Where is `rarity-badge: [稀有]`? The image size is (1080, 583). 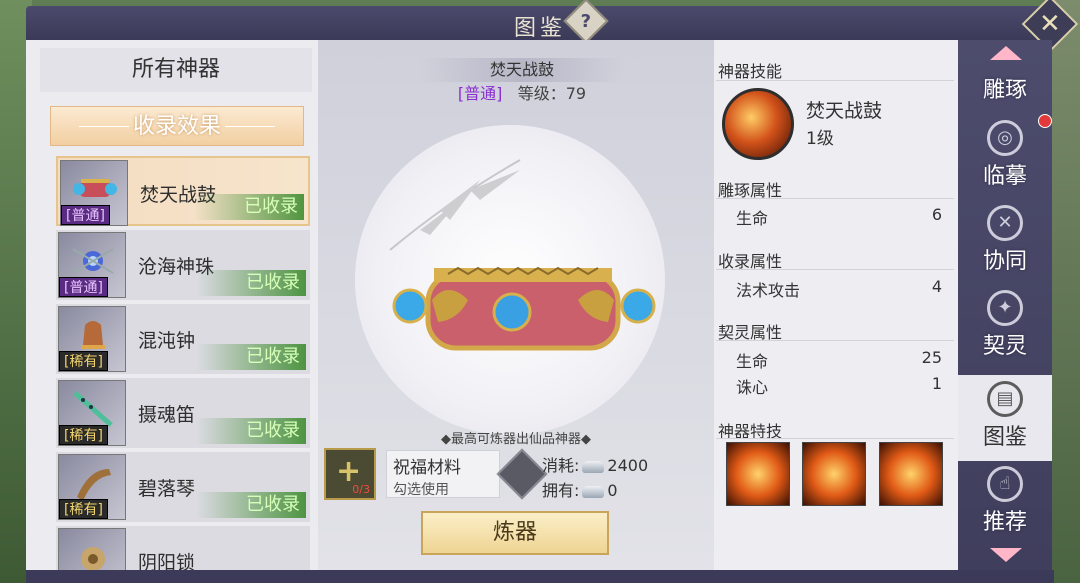 rarity-badge: [稀有] is located at coordinates (83, 509).